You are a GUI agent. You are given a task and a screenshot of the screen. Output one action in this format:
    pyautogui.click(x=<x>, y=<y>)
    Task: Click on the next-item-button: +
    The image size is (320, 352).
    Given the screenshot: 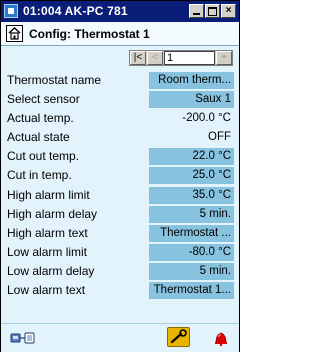 What is the action you would take?
    pyautogui.click(x=224, y=58)
    